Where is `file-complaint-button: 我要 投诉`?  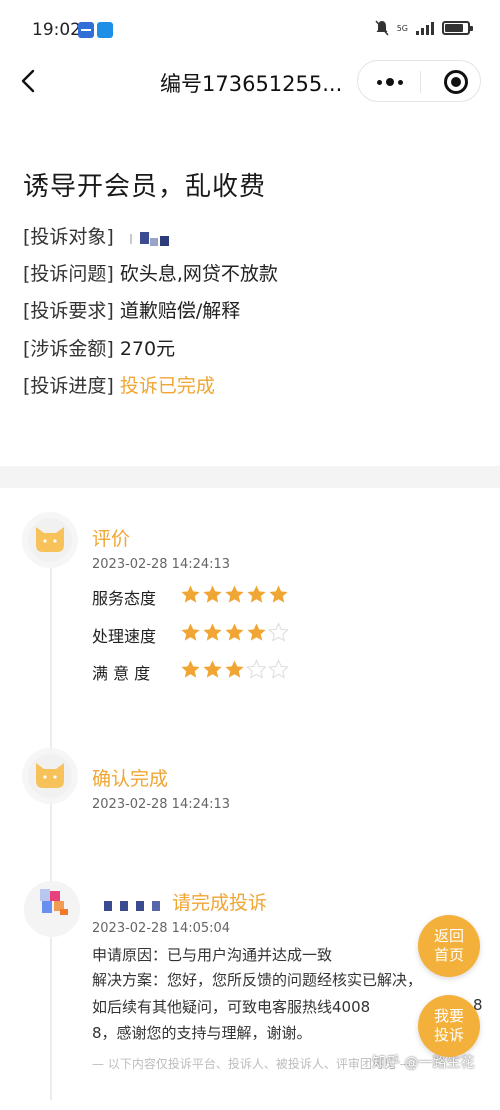
file-complaint-button: 我要 投诉 is located at coordinates (449, 1026).